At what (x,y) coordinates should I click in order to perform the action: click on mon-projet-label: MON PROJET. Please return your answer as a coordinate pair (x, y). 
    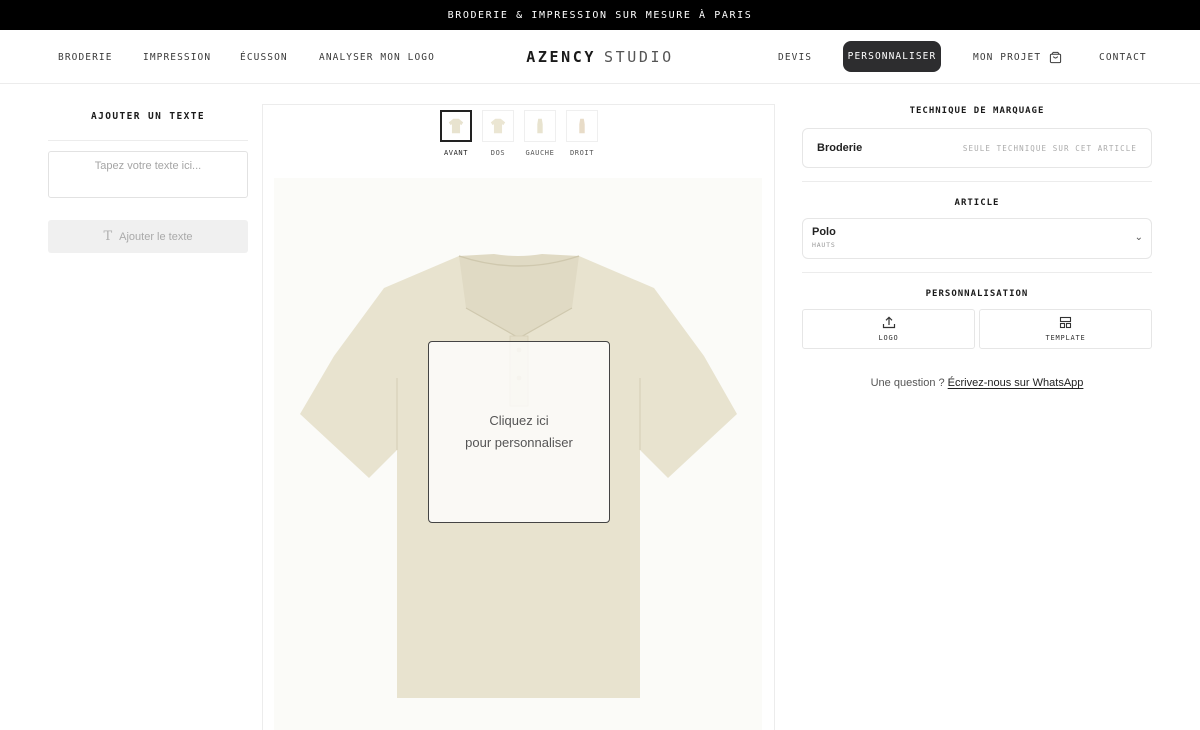
    Looking at the image, I should click on (1007, 57).